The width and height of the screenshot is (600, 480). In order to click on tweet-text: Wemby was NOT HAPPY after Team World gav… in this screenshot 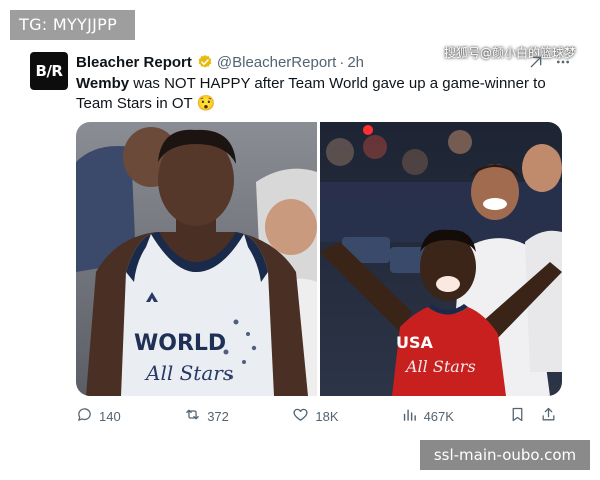, I will do `click(326, 94)`.